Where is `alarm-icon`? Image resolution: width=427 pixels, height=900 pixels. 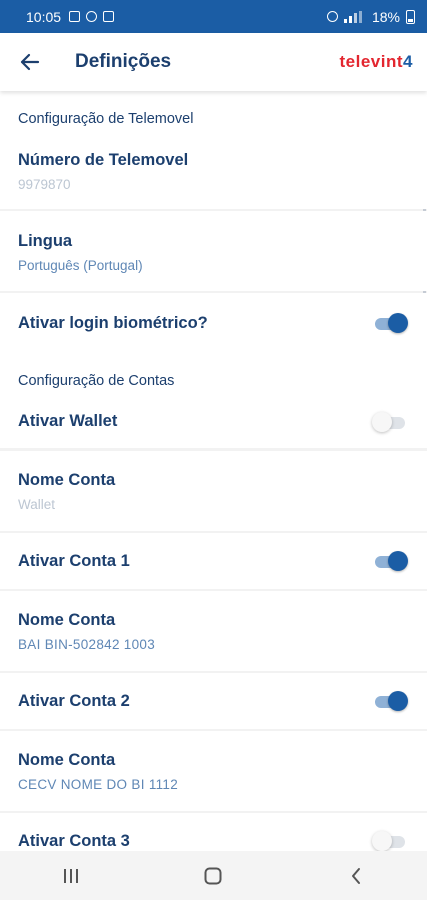
alarm-icon is located at coordinates (332, 16).